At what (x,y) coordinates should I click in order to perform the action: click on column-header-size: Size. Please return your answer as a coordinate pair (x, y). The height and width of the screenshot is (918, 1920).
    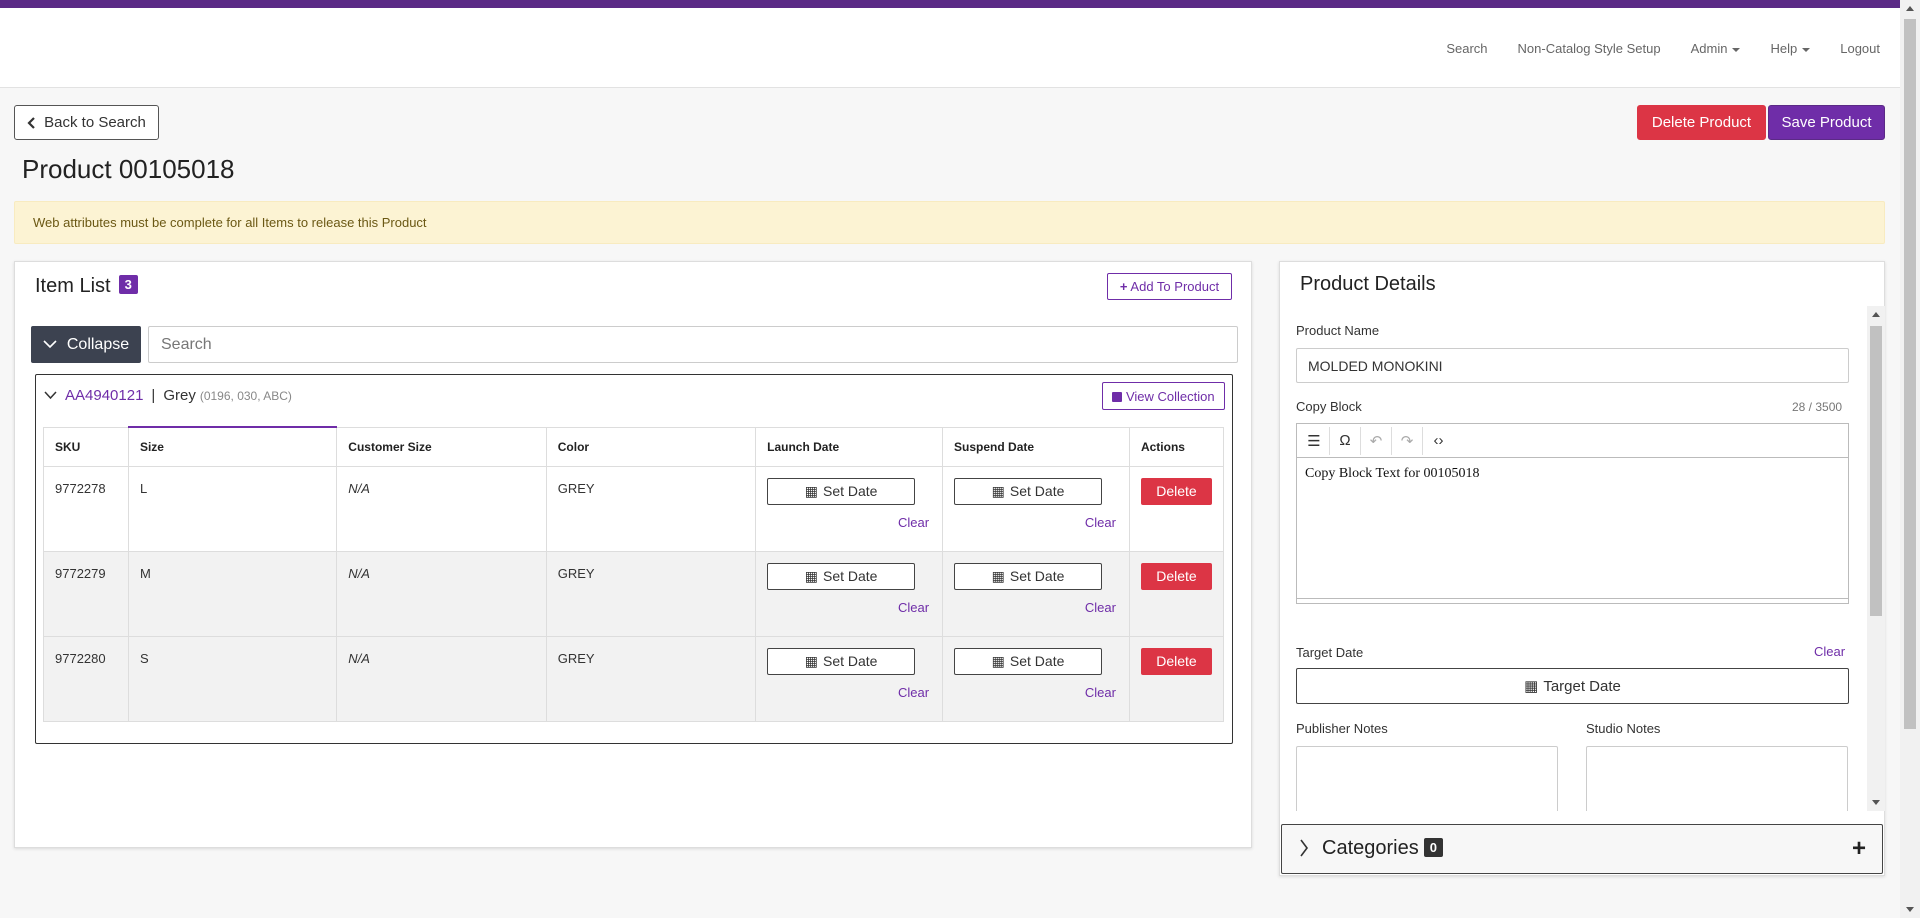
    Looking at the image, I should click on (232, 446).